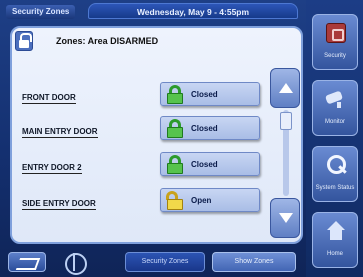  Describe the element at coordinates (59, 204) in the screenshot. I see `zone-name: SIDE ENTRY DOOR` at that location.